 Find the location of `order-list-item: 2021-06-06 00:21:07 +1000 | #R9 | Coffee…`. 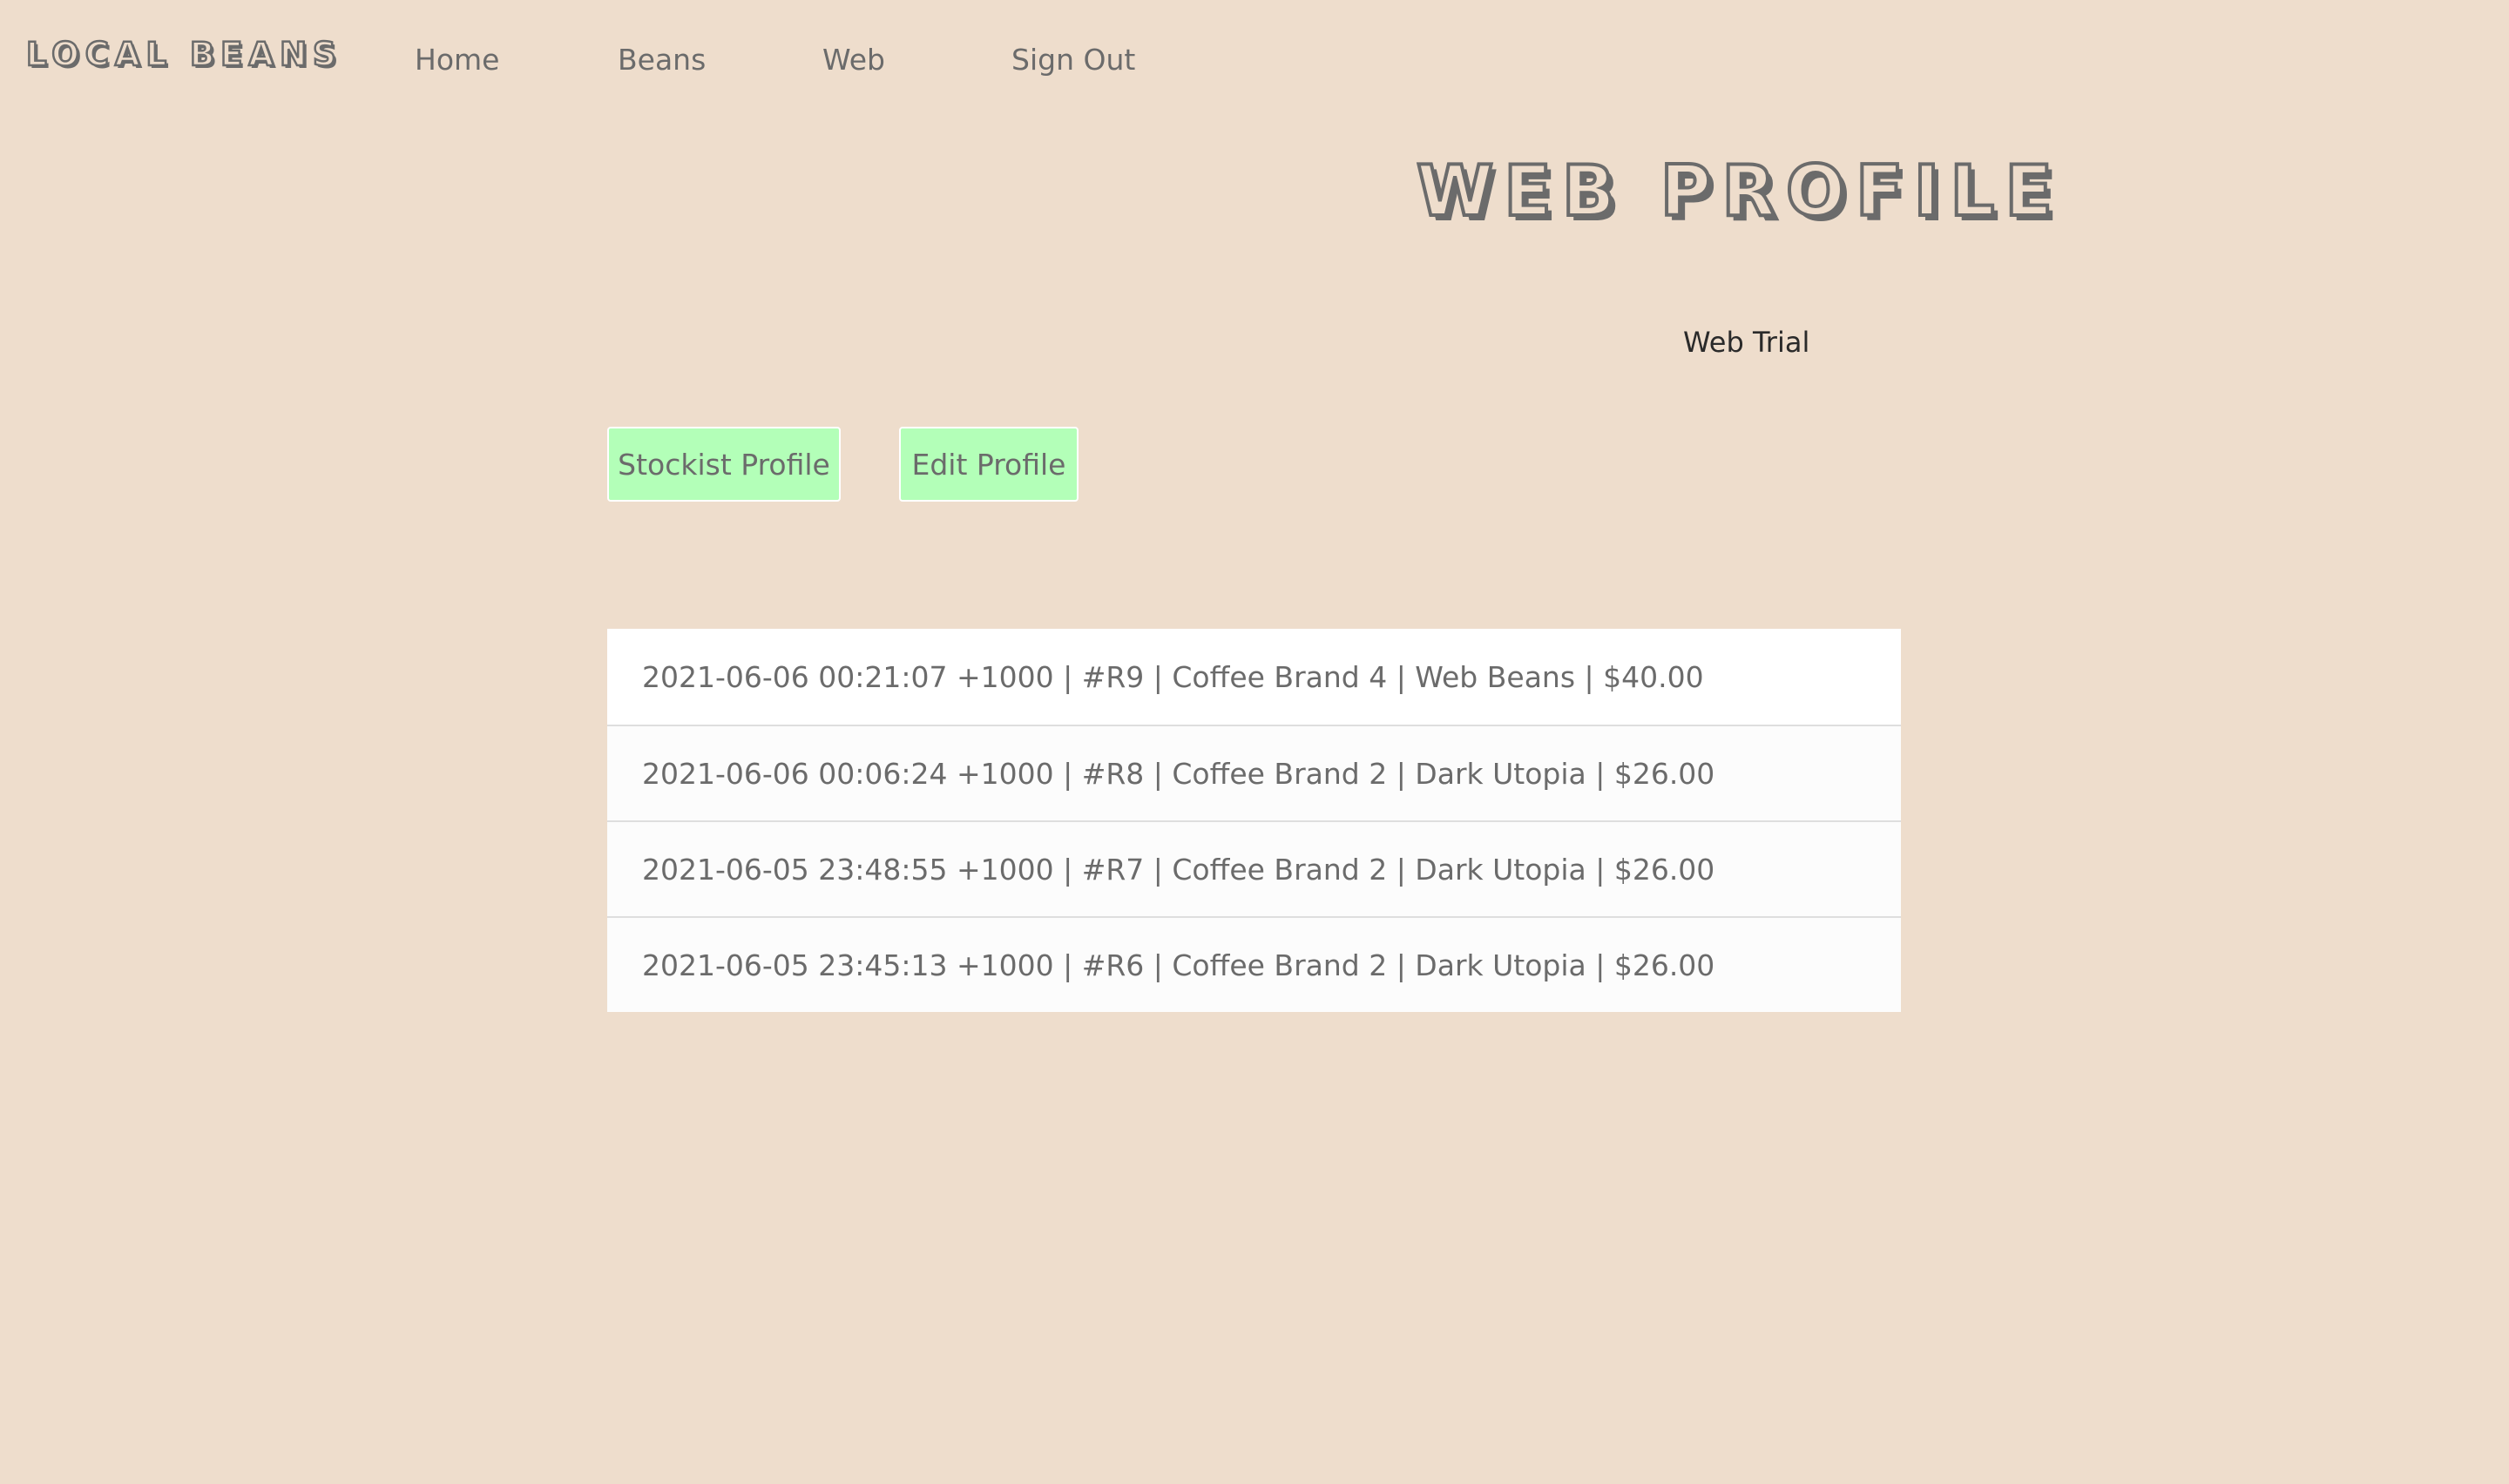

order-list-item: 2021-06-06 00:21:07 +1000 | #R9 | Coffee… is located at coordinates (1254, 677).